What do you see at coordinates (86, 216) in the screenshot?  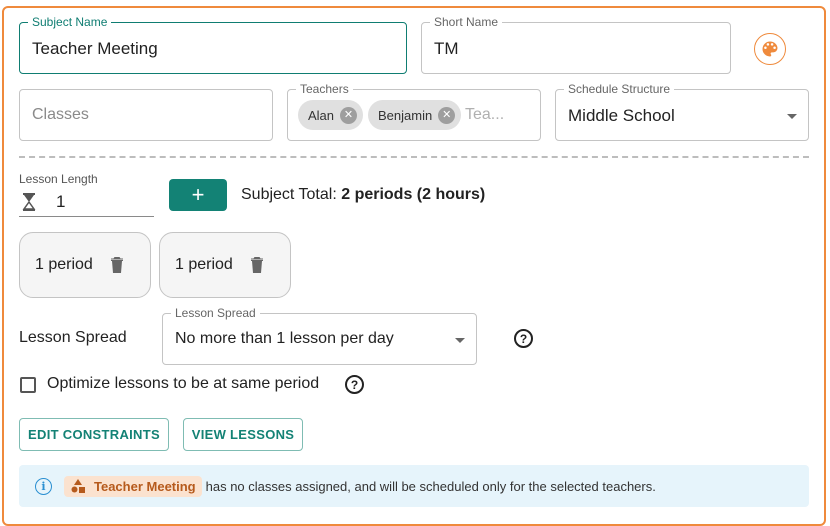 I see `lesson-length-underline` at bounding box center [86, 216].